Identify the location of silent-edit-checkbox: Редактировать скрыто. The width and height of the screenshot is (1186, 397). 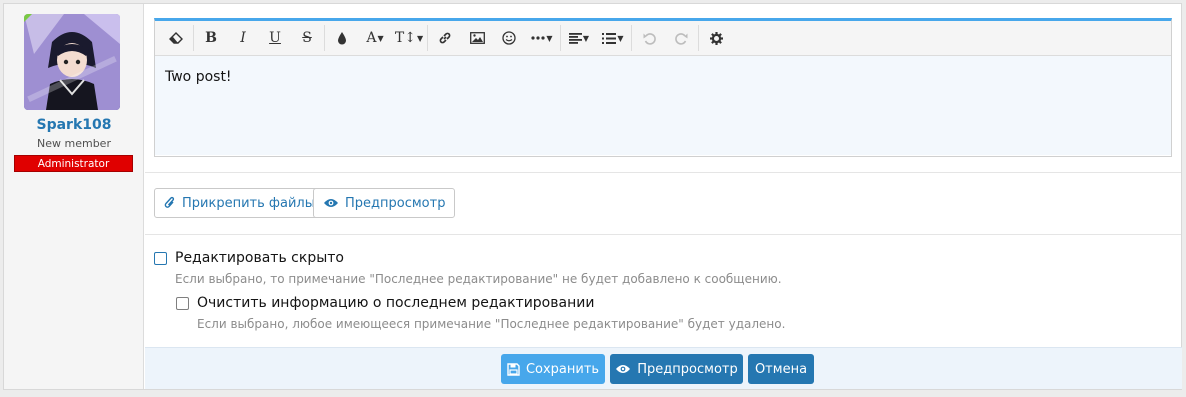
(249, 258).